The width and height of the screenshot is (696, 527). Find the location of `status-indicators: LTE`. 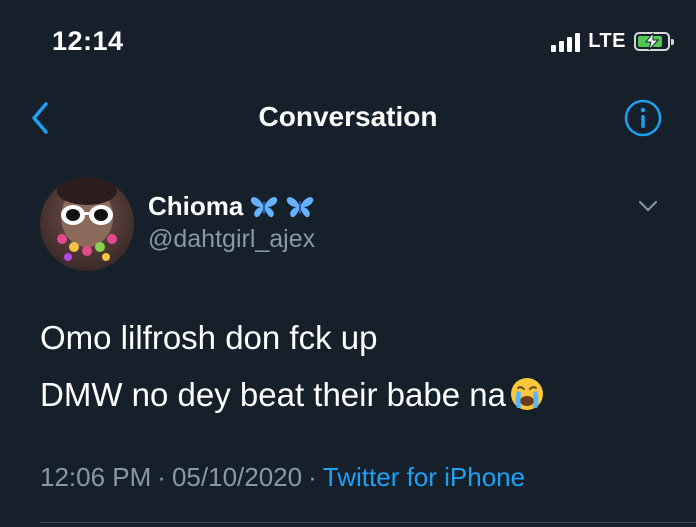

status-indicators: LTE is located at coordinates (612, 41).